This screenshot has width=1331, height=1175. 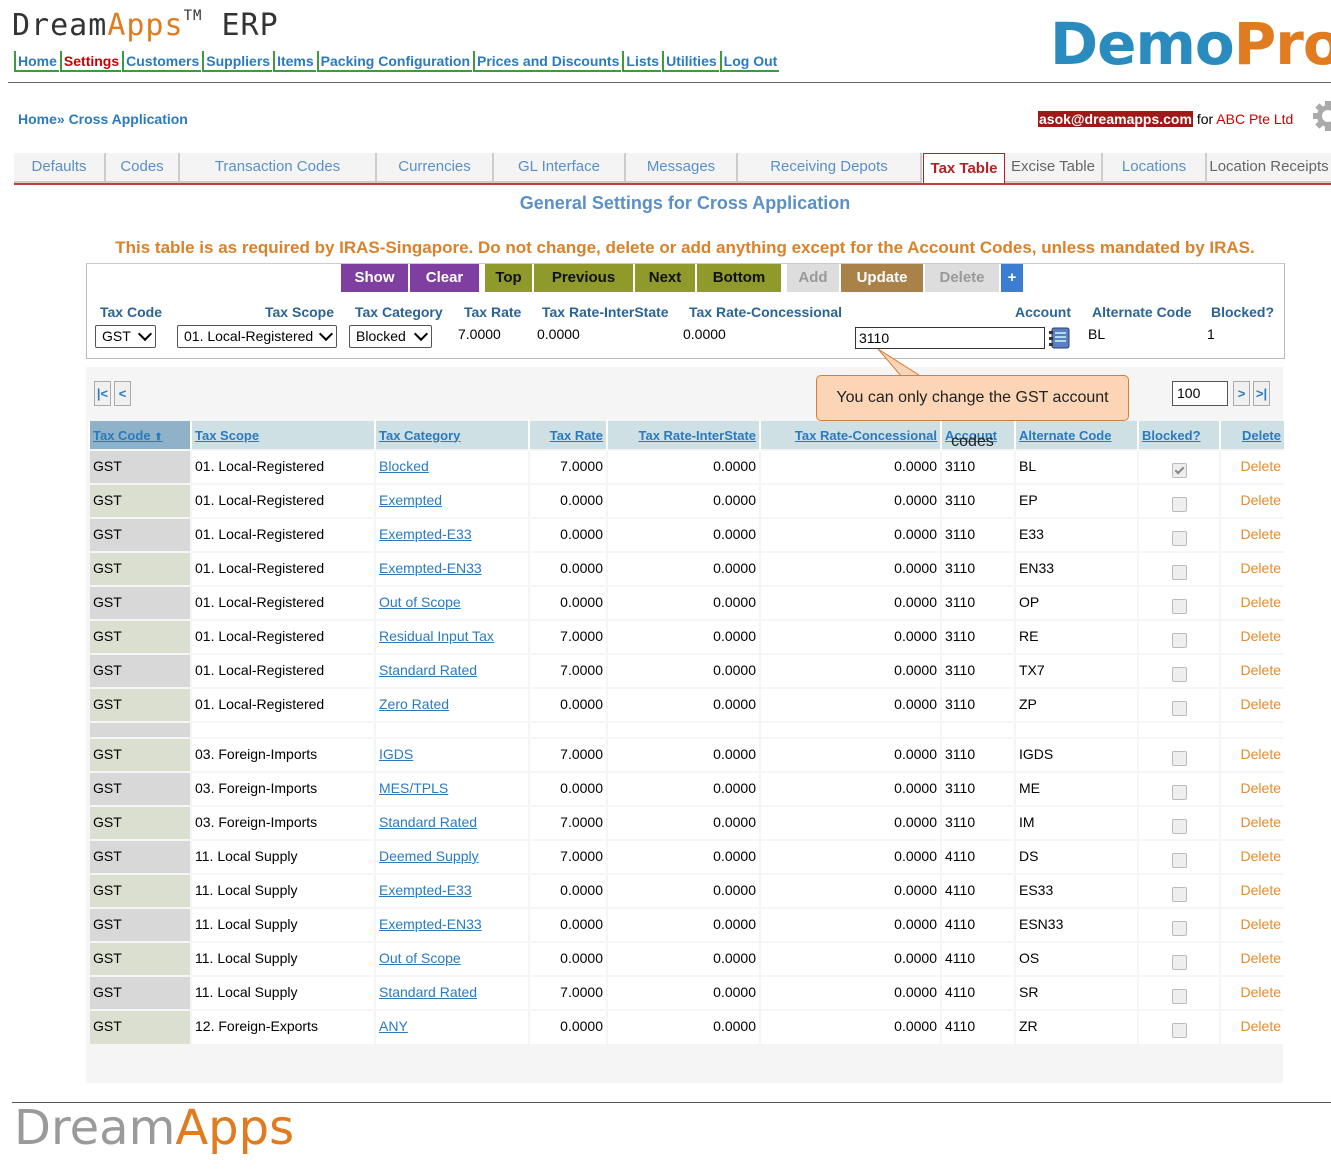 What do you see at coordinates (690, 61) in the screenshot?
I see `nav-utilities: Utilities` at bounding box center [690, 61].